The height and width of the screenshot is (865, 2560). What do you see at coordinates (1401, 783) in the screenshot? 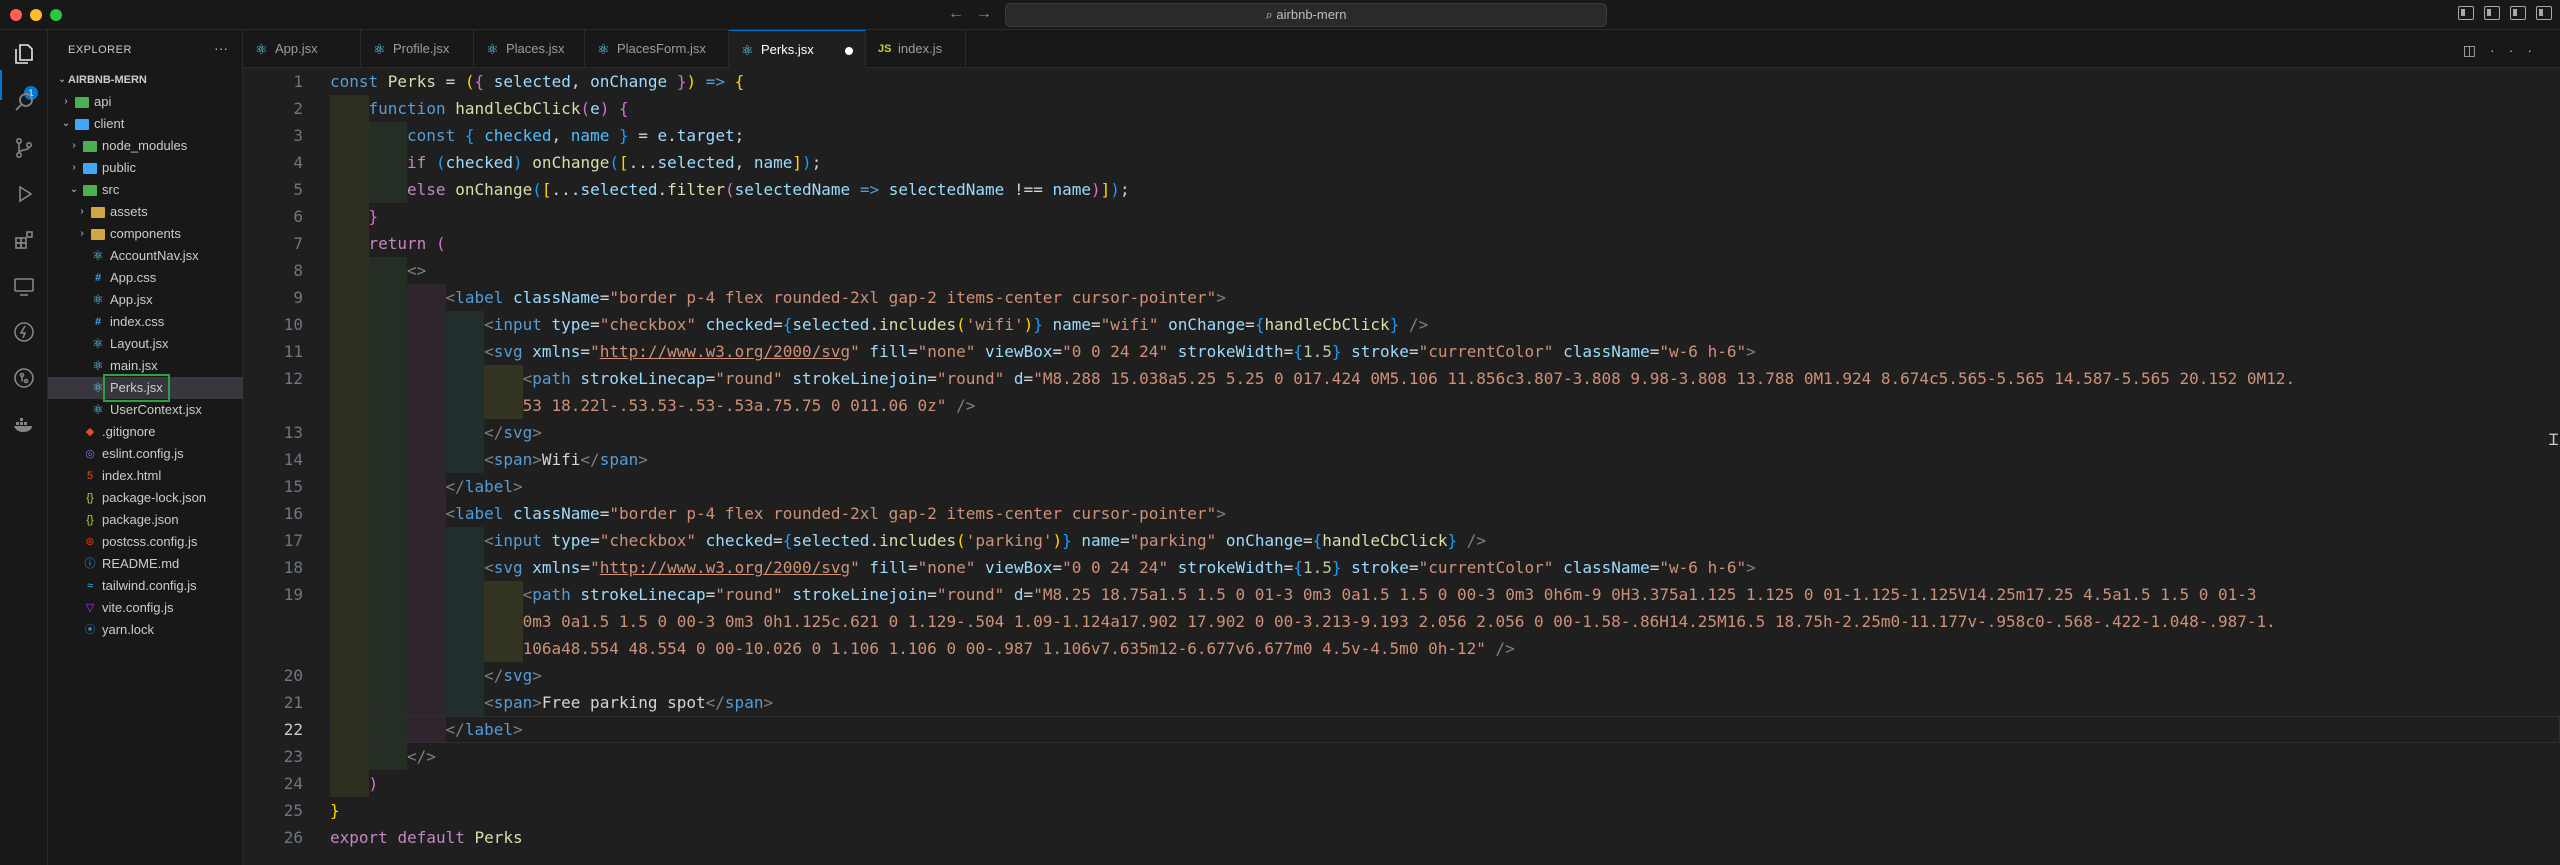
I see `code-line: 24)` at bounding box center [1401, 783].